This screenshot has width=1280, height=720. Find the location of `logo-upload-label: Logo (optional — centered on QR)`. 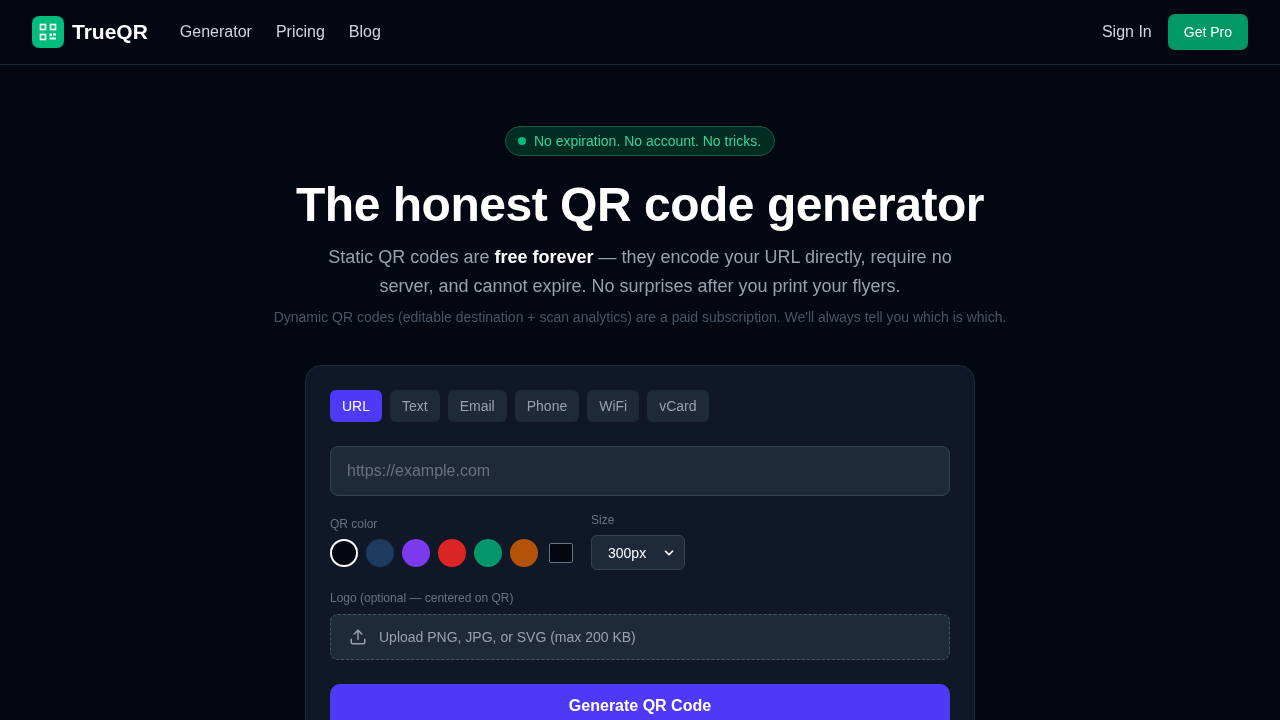

logo-upload-label: Logo (optional — centered on QR) is located at coordinates (422, 598).